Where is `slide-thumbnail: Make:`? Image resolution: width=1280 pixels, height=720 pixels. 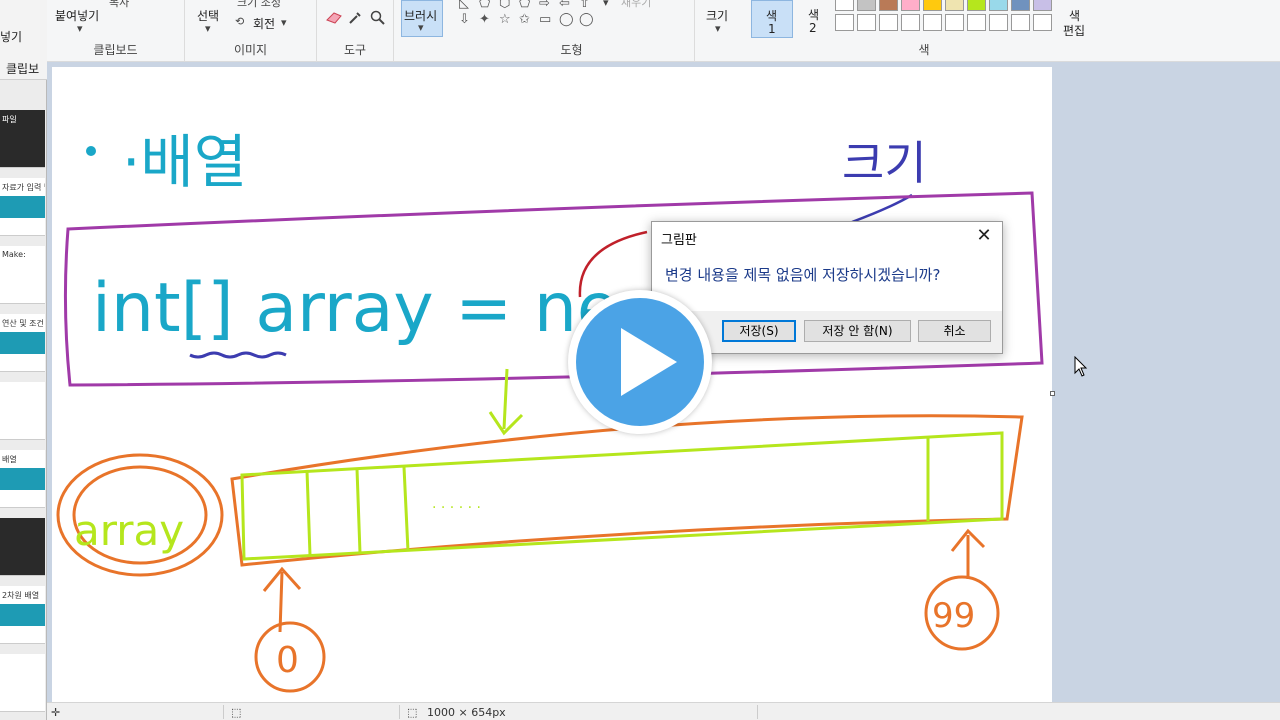 slide-thumbnail: Make: is located at coordinates (22, 275).